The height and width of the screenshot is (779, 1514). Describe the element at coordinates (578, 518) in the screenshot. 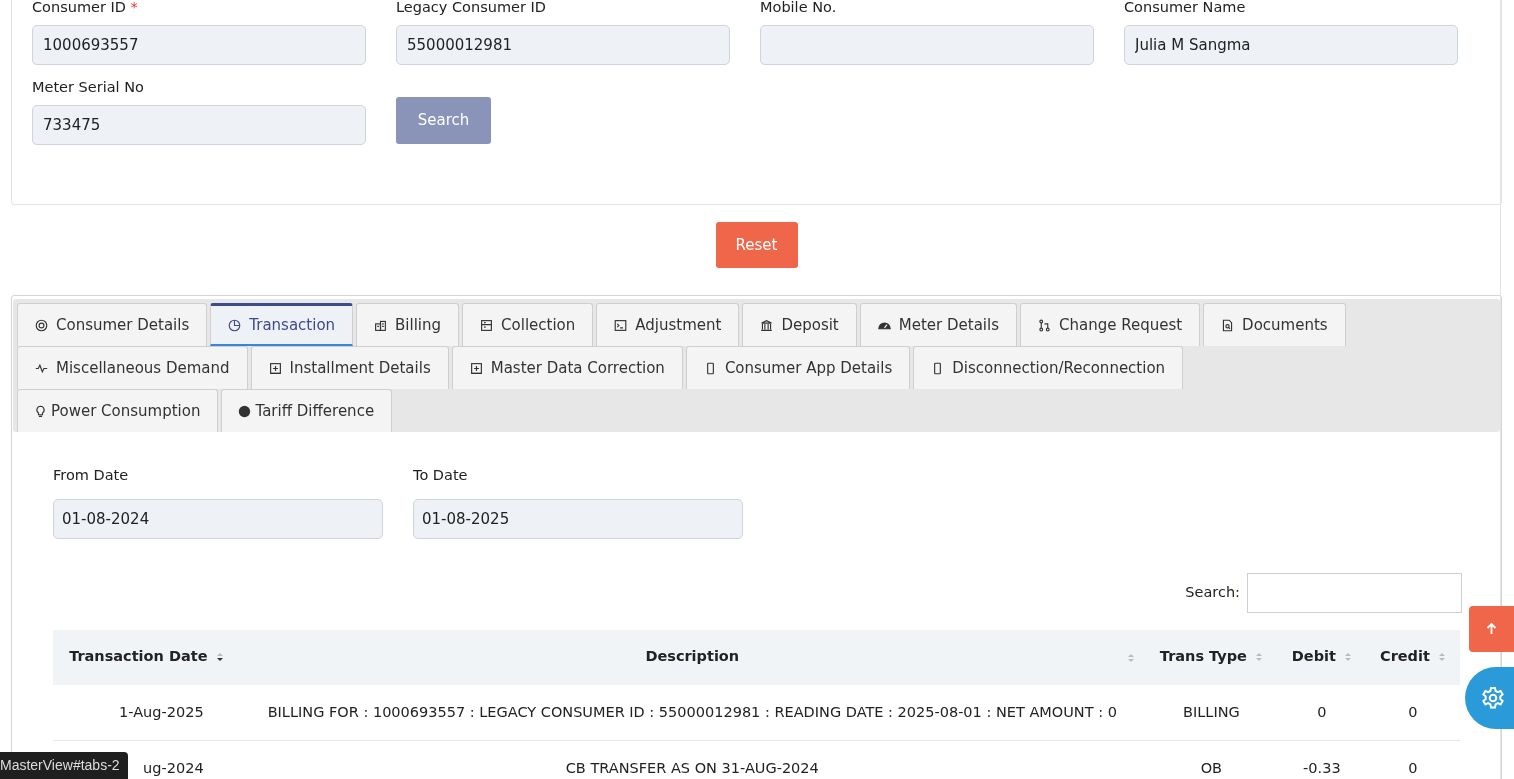

I see `date-field: 01-08-2025` at that location.